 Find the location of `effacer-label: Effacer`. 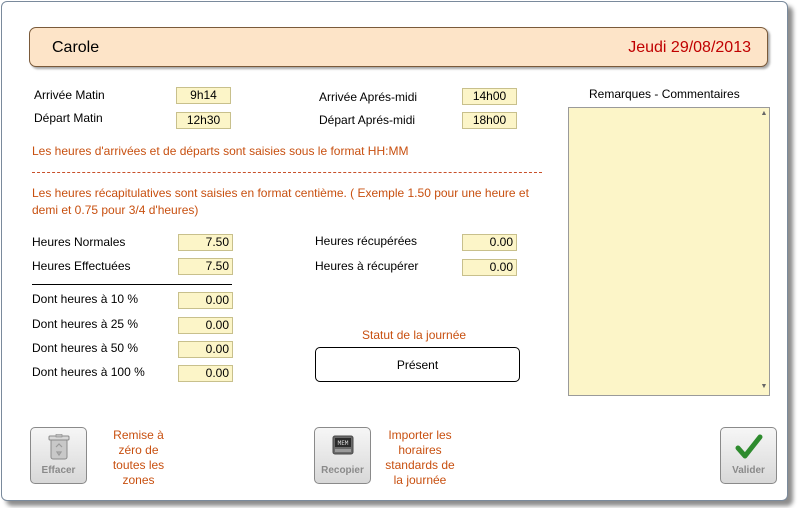

effacer-label: Effacer is located at coordinates (58, 470).